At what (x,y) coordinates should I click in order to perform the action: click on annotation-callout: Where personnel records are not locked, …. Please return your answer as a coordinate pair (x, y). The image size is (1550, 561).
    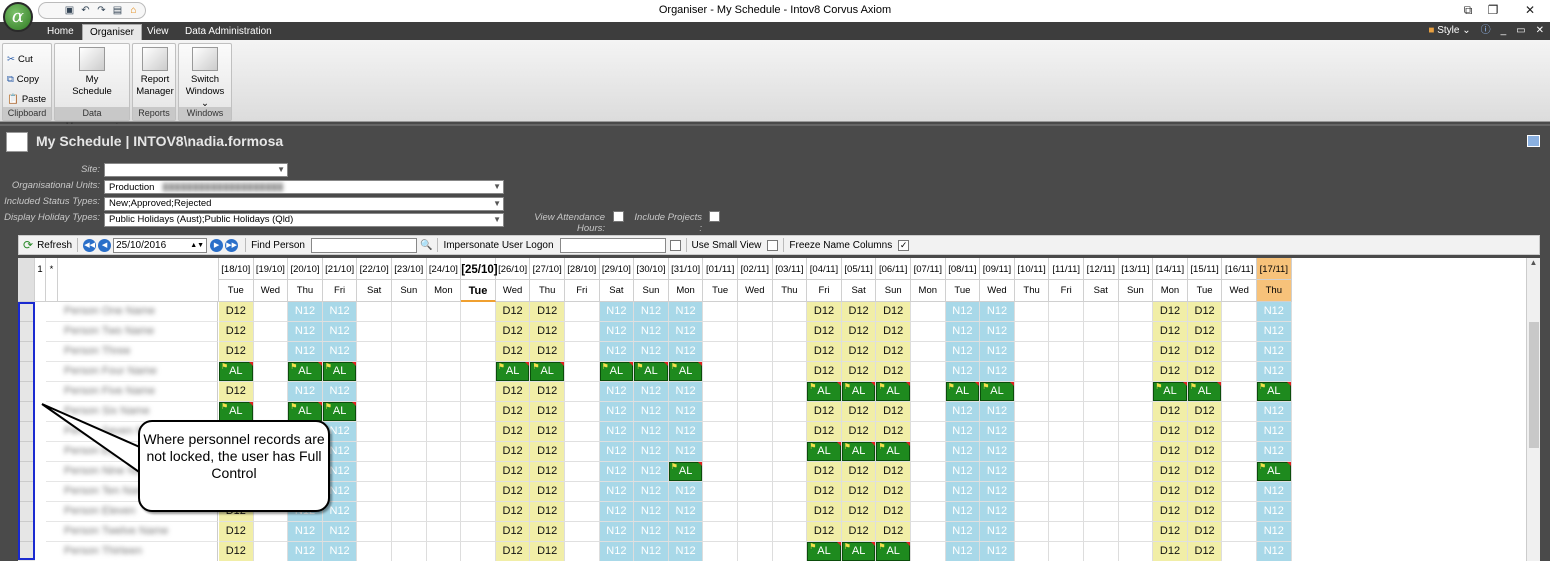
    Looking at the image, I should click on (234, 466).